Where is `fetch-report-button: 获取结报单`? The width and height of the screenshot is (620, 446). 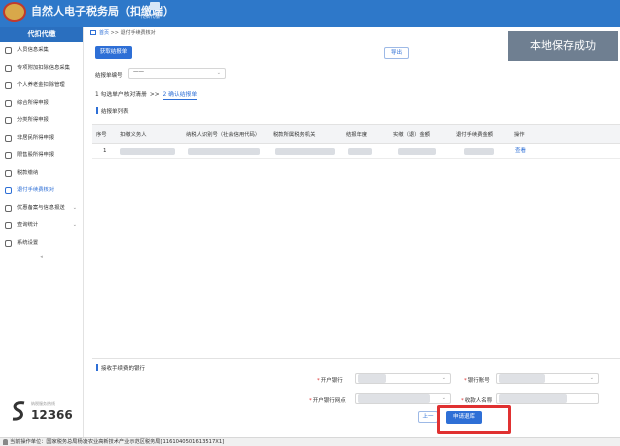
fetch-report-button: 获取结报单 is located at coordinates (113, 52).